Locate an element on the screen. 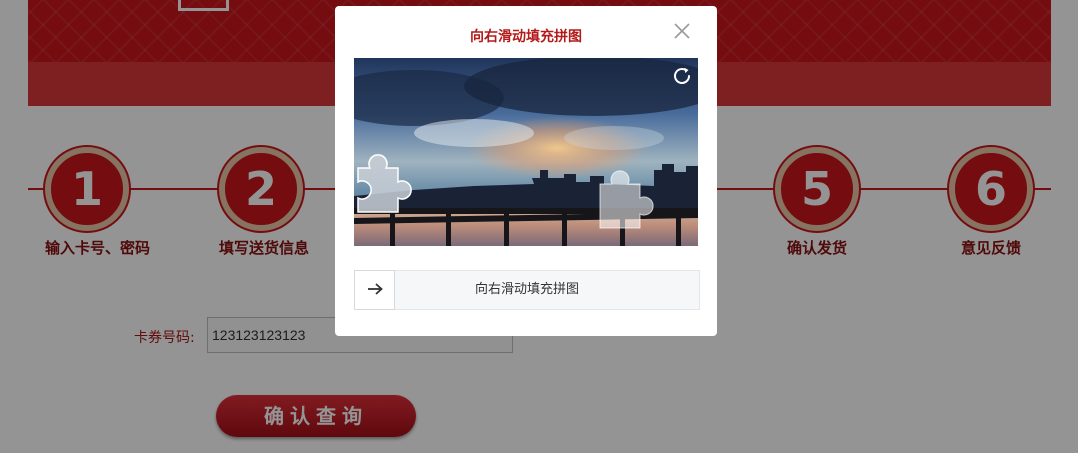 The width and height of the screenshot is (1078, 453). slider-handle is located at coordinates (374, 290).